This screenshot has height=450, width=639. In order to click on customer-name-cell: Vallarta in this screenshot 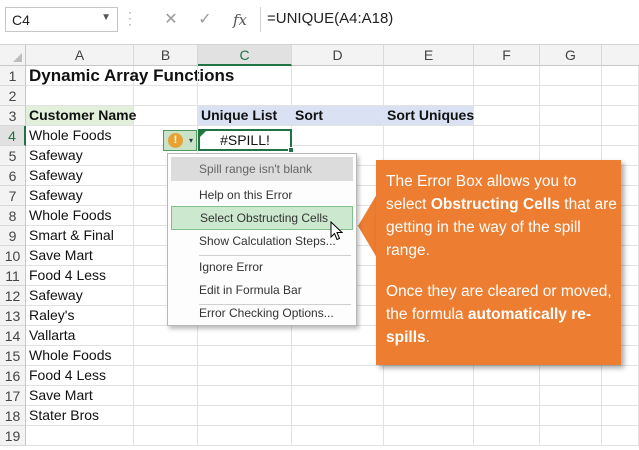, I will do `click(80, 336)`.